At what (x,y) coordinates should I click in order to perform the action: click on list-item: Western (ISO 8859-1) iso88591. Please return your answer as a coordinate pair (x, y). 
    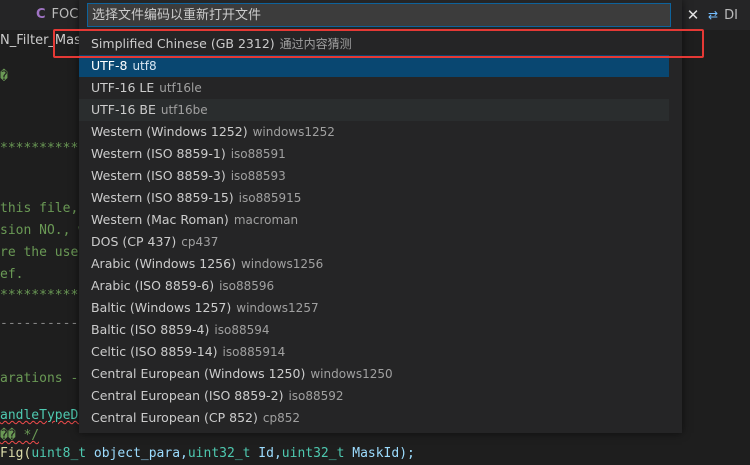
    Looking at the image, I should click on (374, 154).